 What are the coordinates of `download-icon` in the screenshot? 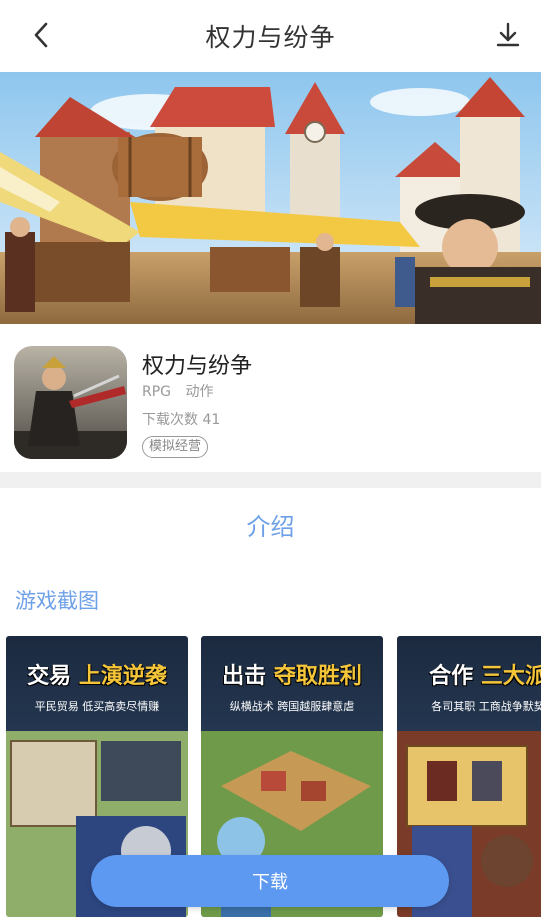 It's located at (508, 34).